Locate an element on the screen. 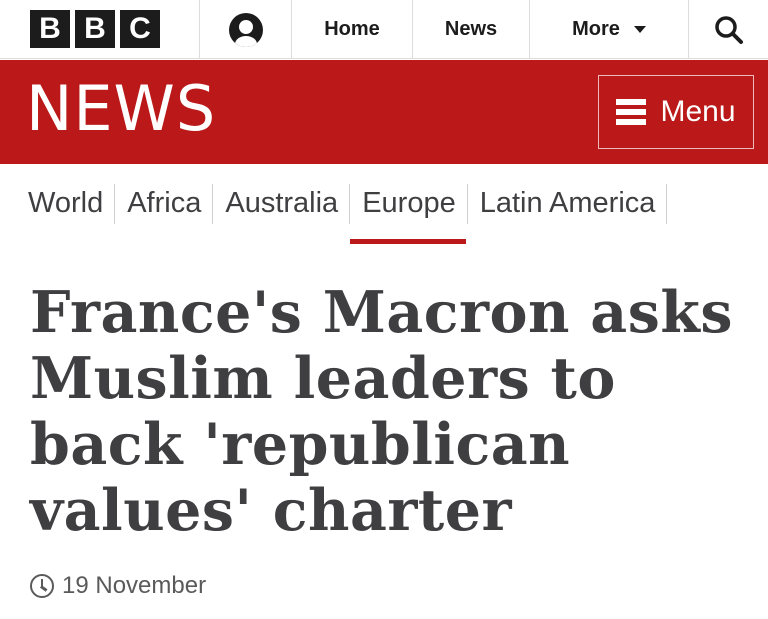 This screenshot has width=768, height=619. nav-home-link: Home is located at coordinates (351, 29).